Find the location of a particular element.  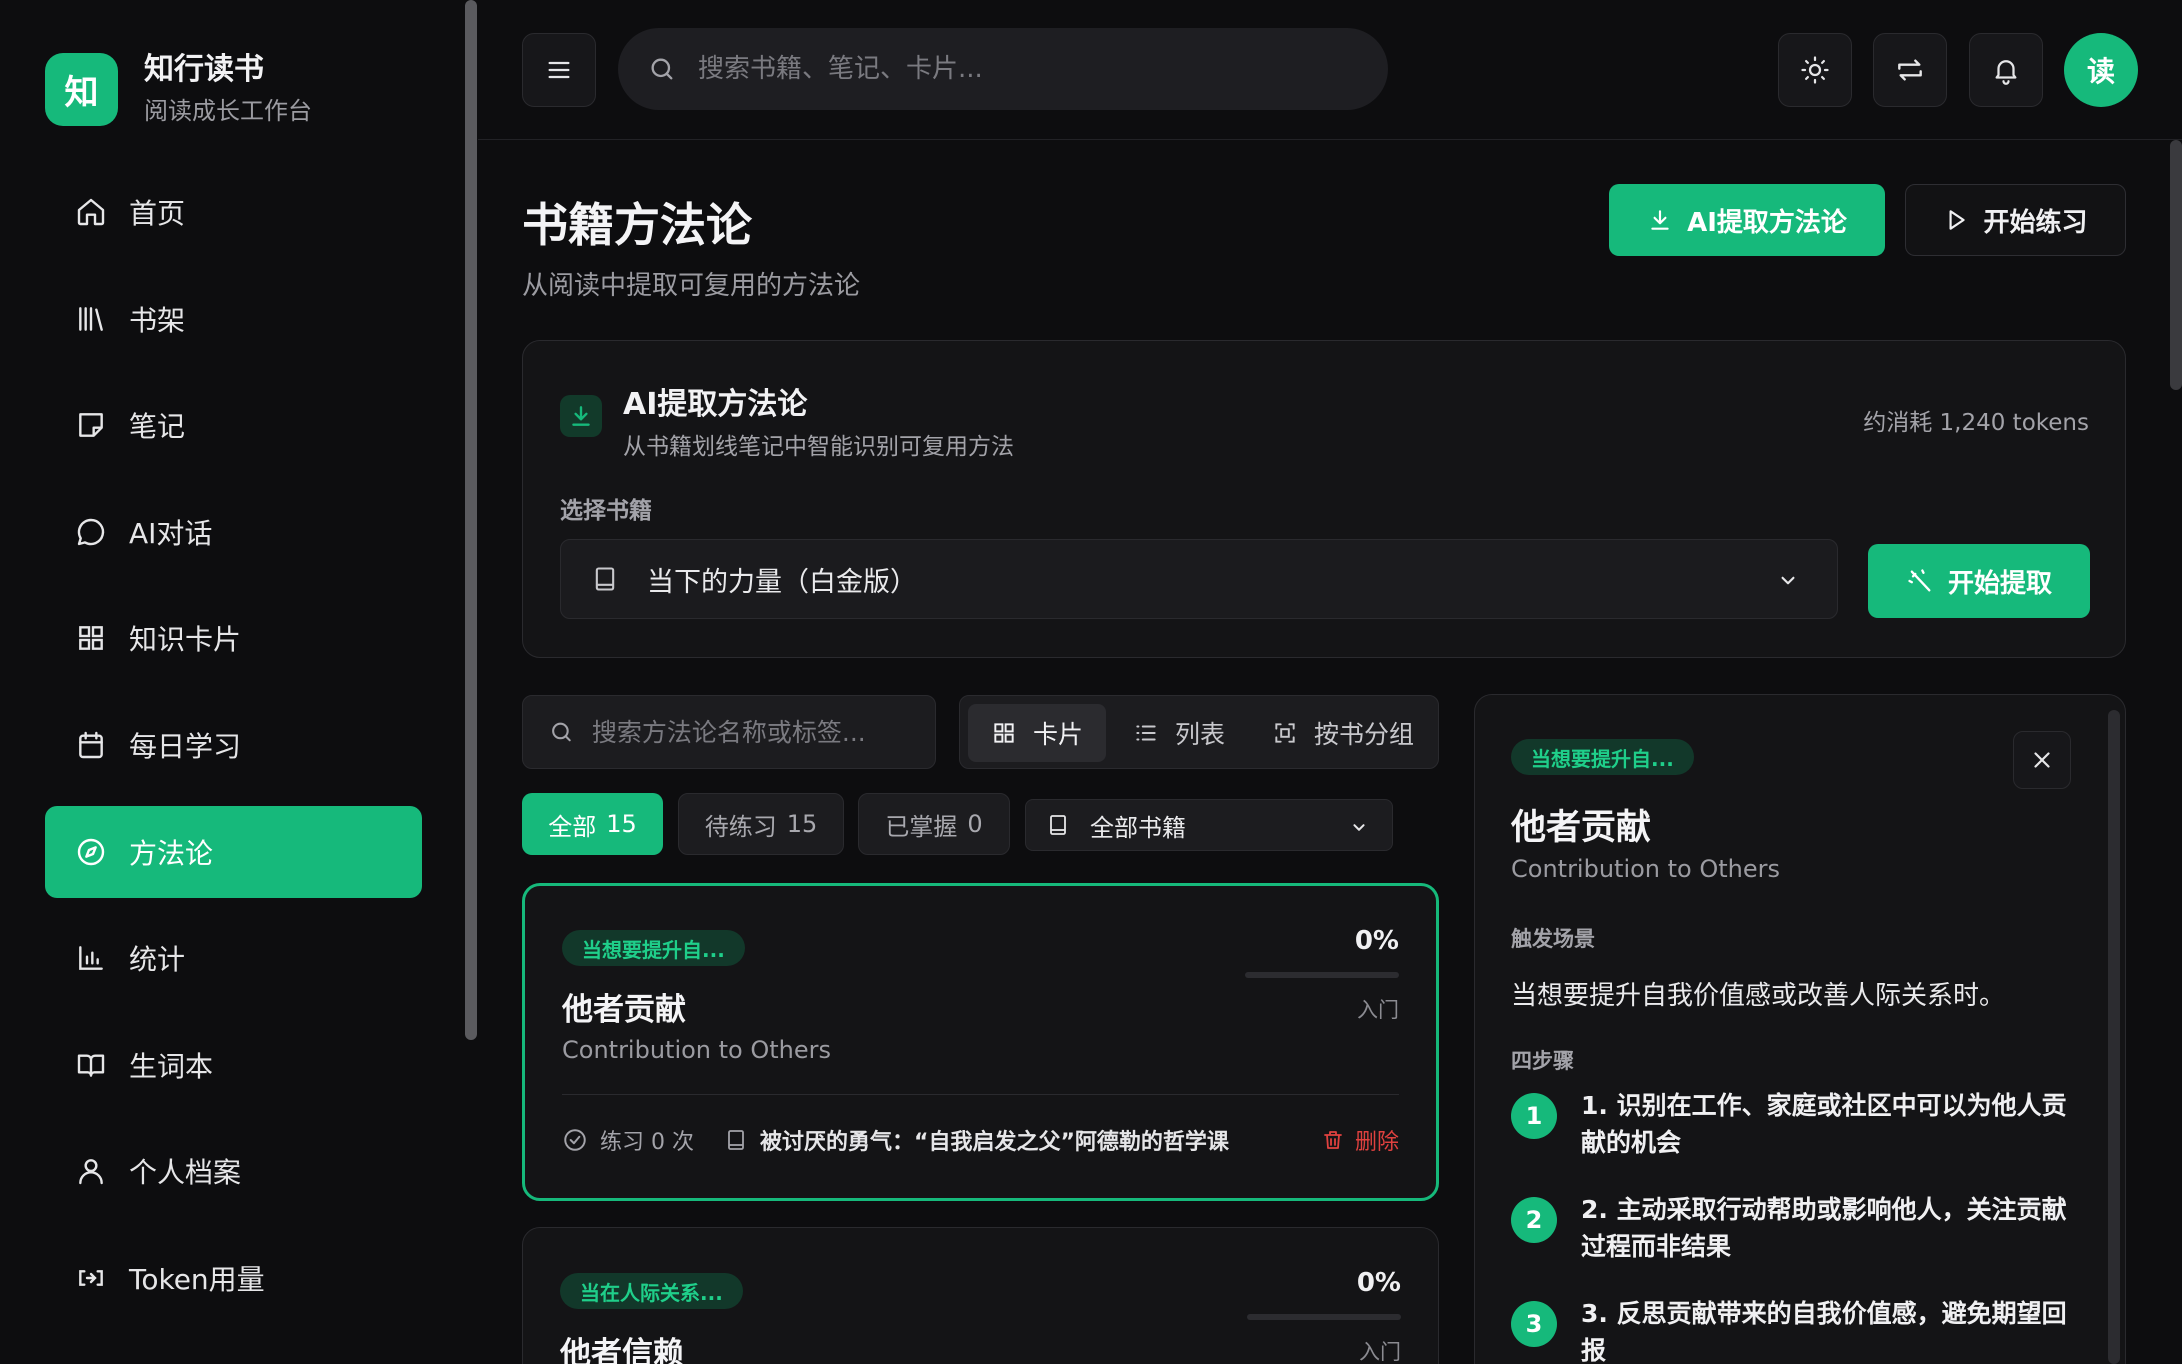

view-cards-label: 卡片 is located at coordinates (1057, 734).